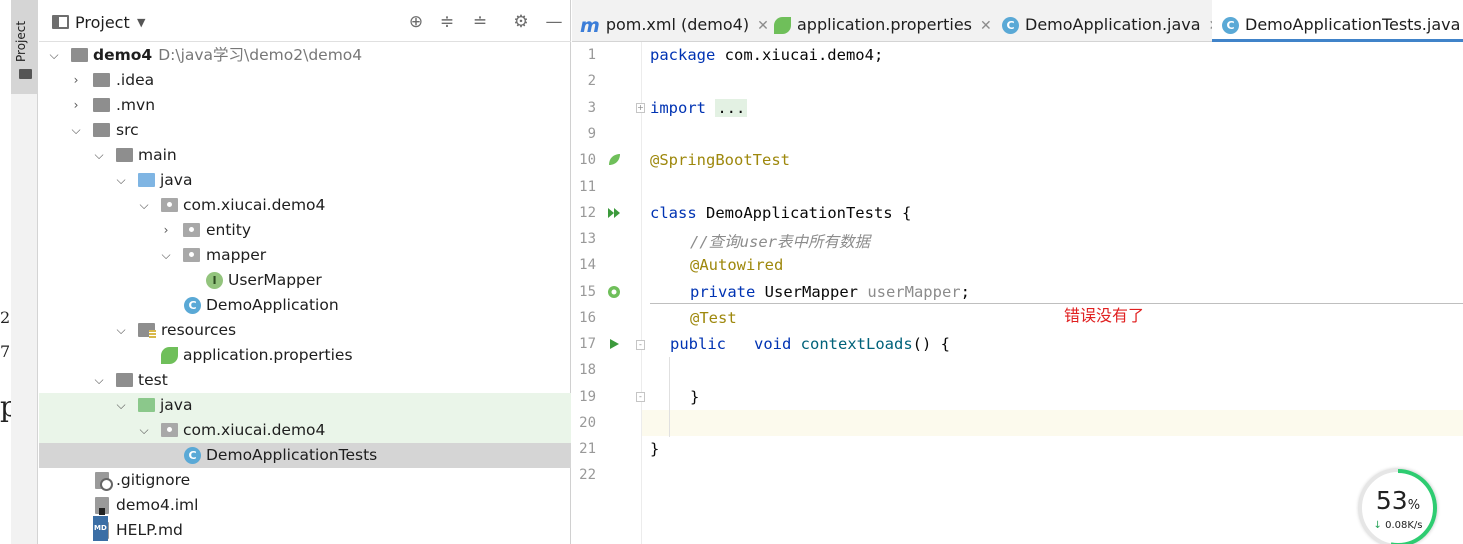 This screenshot has height=544, width=1463. What do you see at coordinates (416, 22) in the screenshot?
I see `locate-icon: ⊕` at bounding box center [416, 22].